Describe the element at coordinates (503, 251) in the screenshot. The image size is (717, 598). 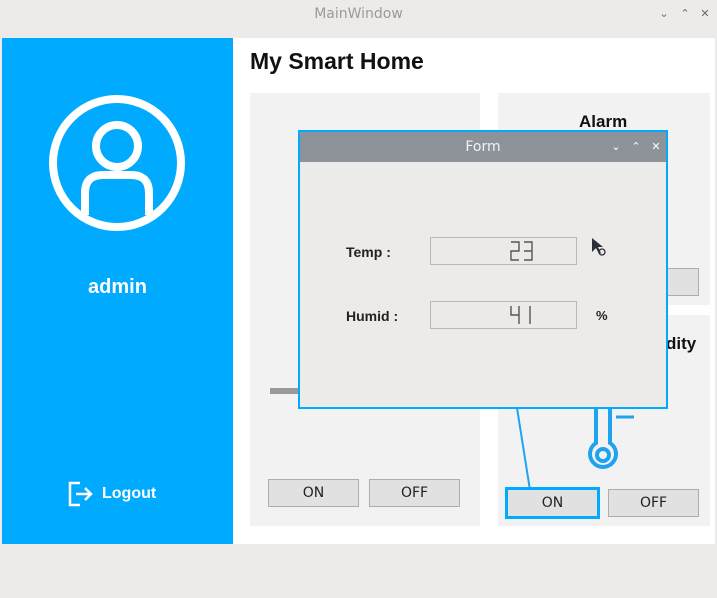
I see `temp-lcd-display: 23` at that location.